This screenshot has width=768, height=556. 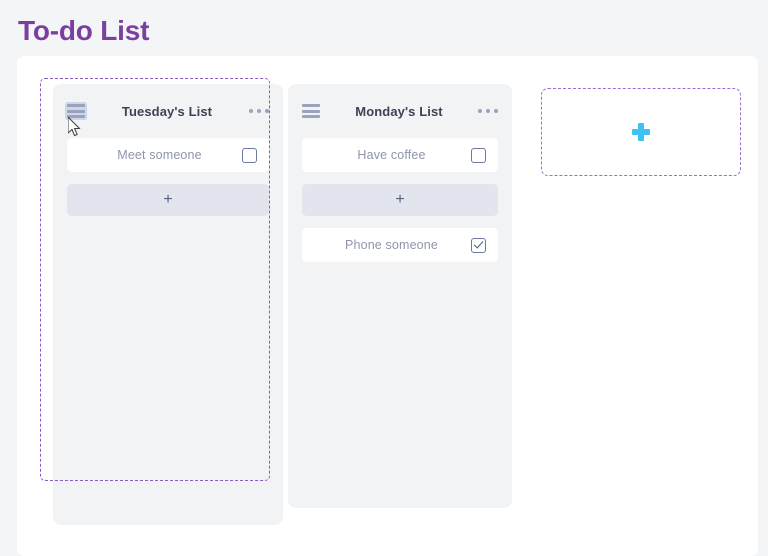 I want to click on task-card: Phone someone, so click(x=400, y=245).